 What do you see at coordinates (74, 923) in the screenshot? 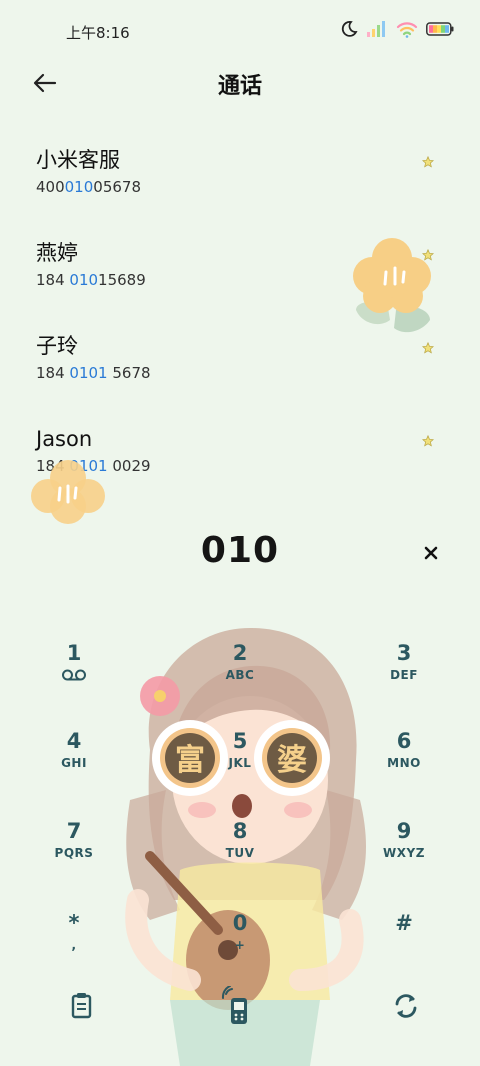
I see `key-digit: *` at bounding box center [74, 923].